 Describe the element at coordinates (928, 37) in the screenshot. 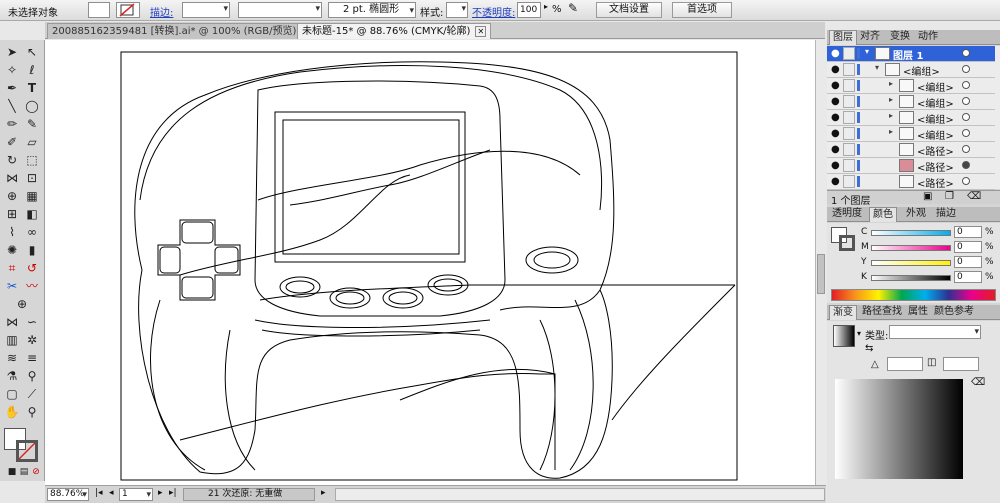

I see `tab-actions: 动作` at that location.